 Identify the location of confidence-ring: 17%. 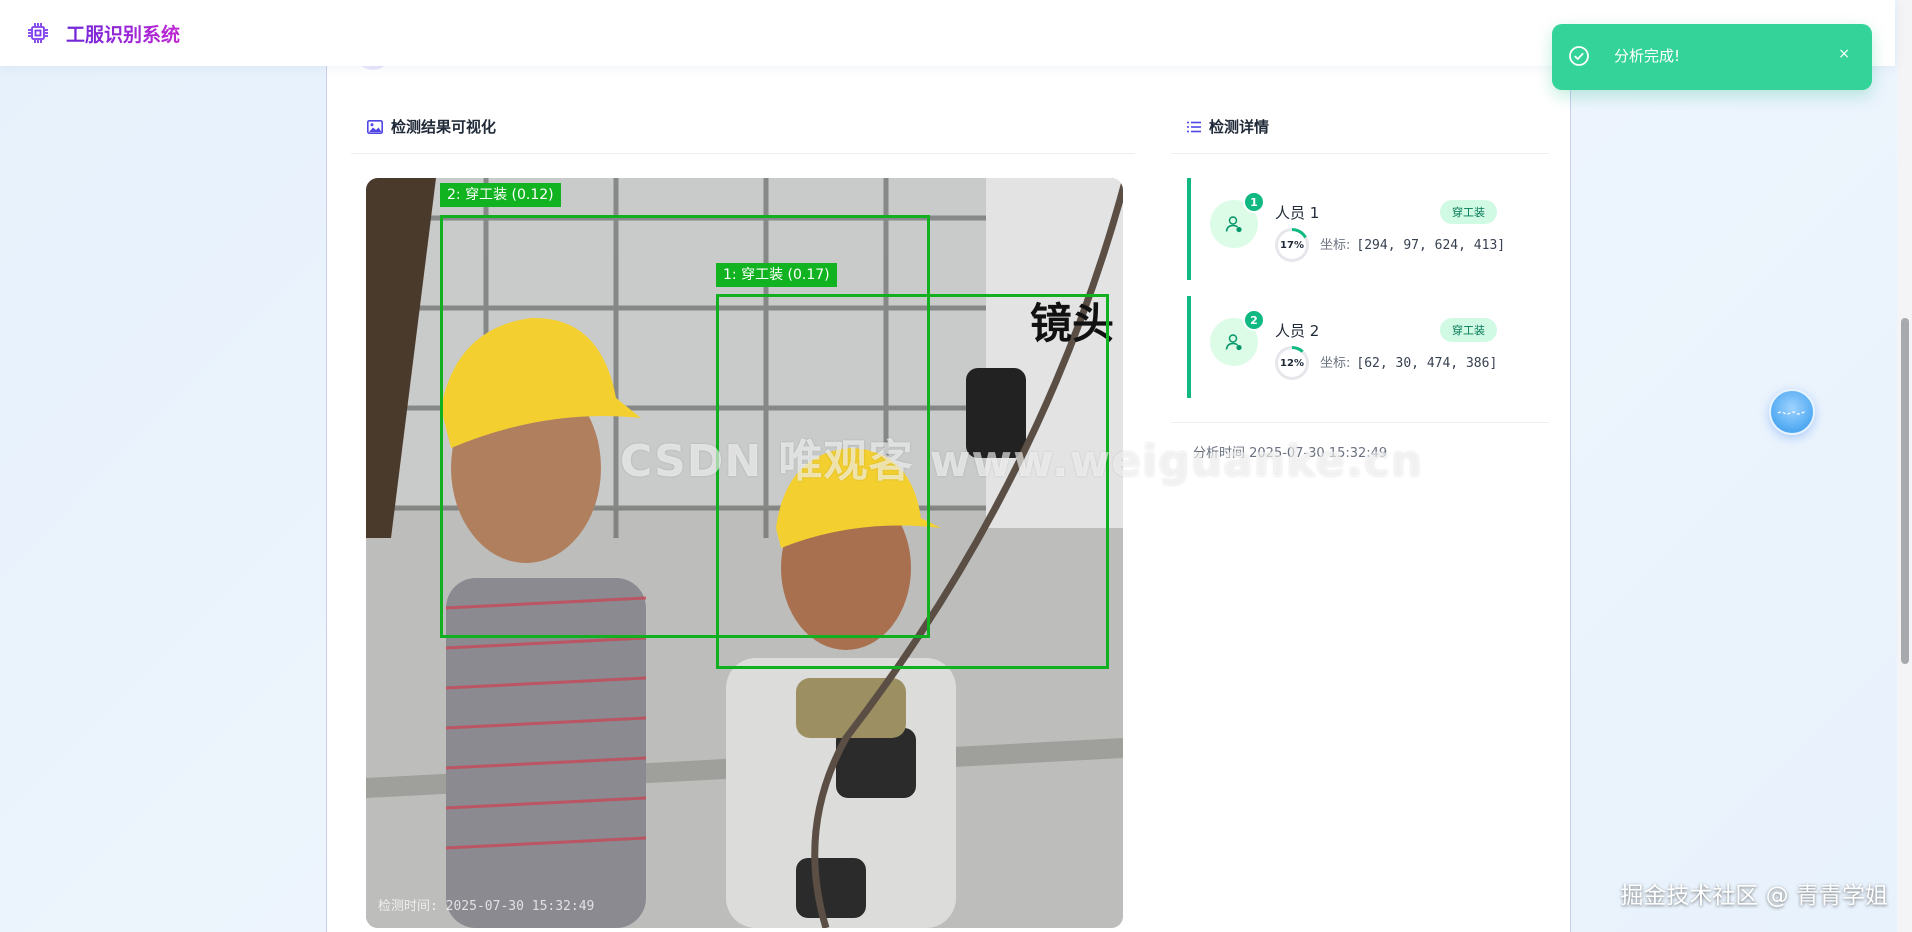
(1292, 245).